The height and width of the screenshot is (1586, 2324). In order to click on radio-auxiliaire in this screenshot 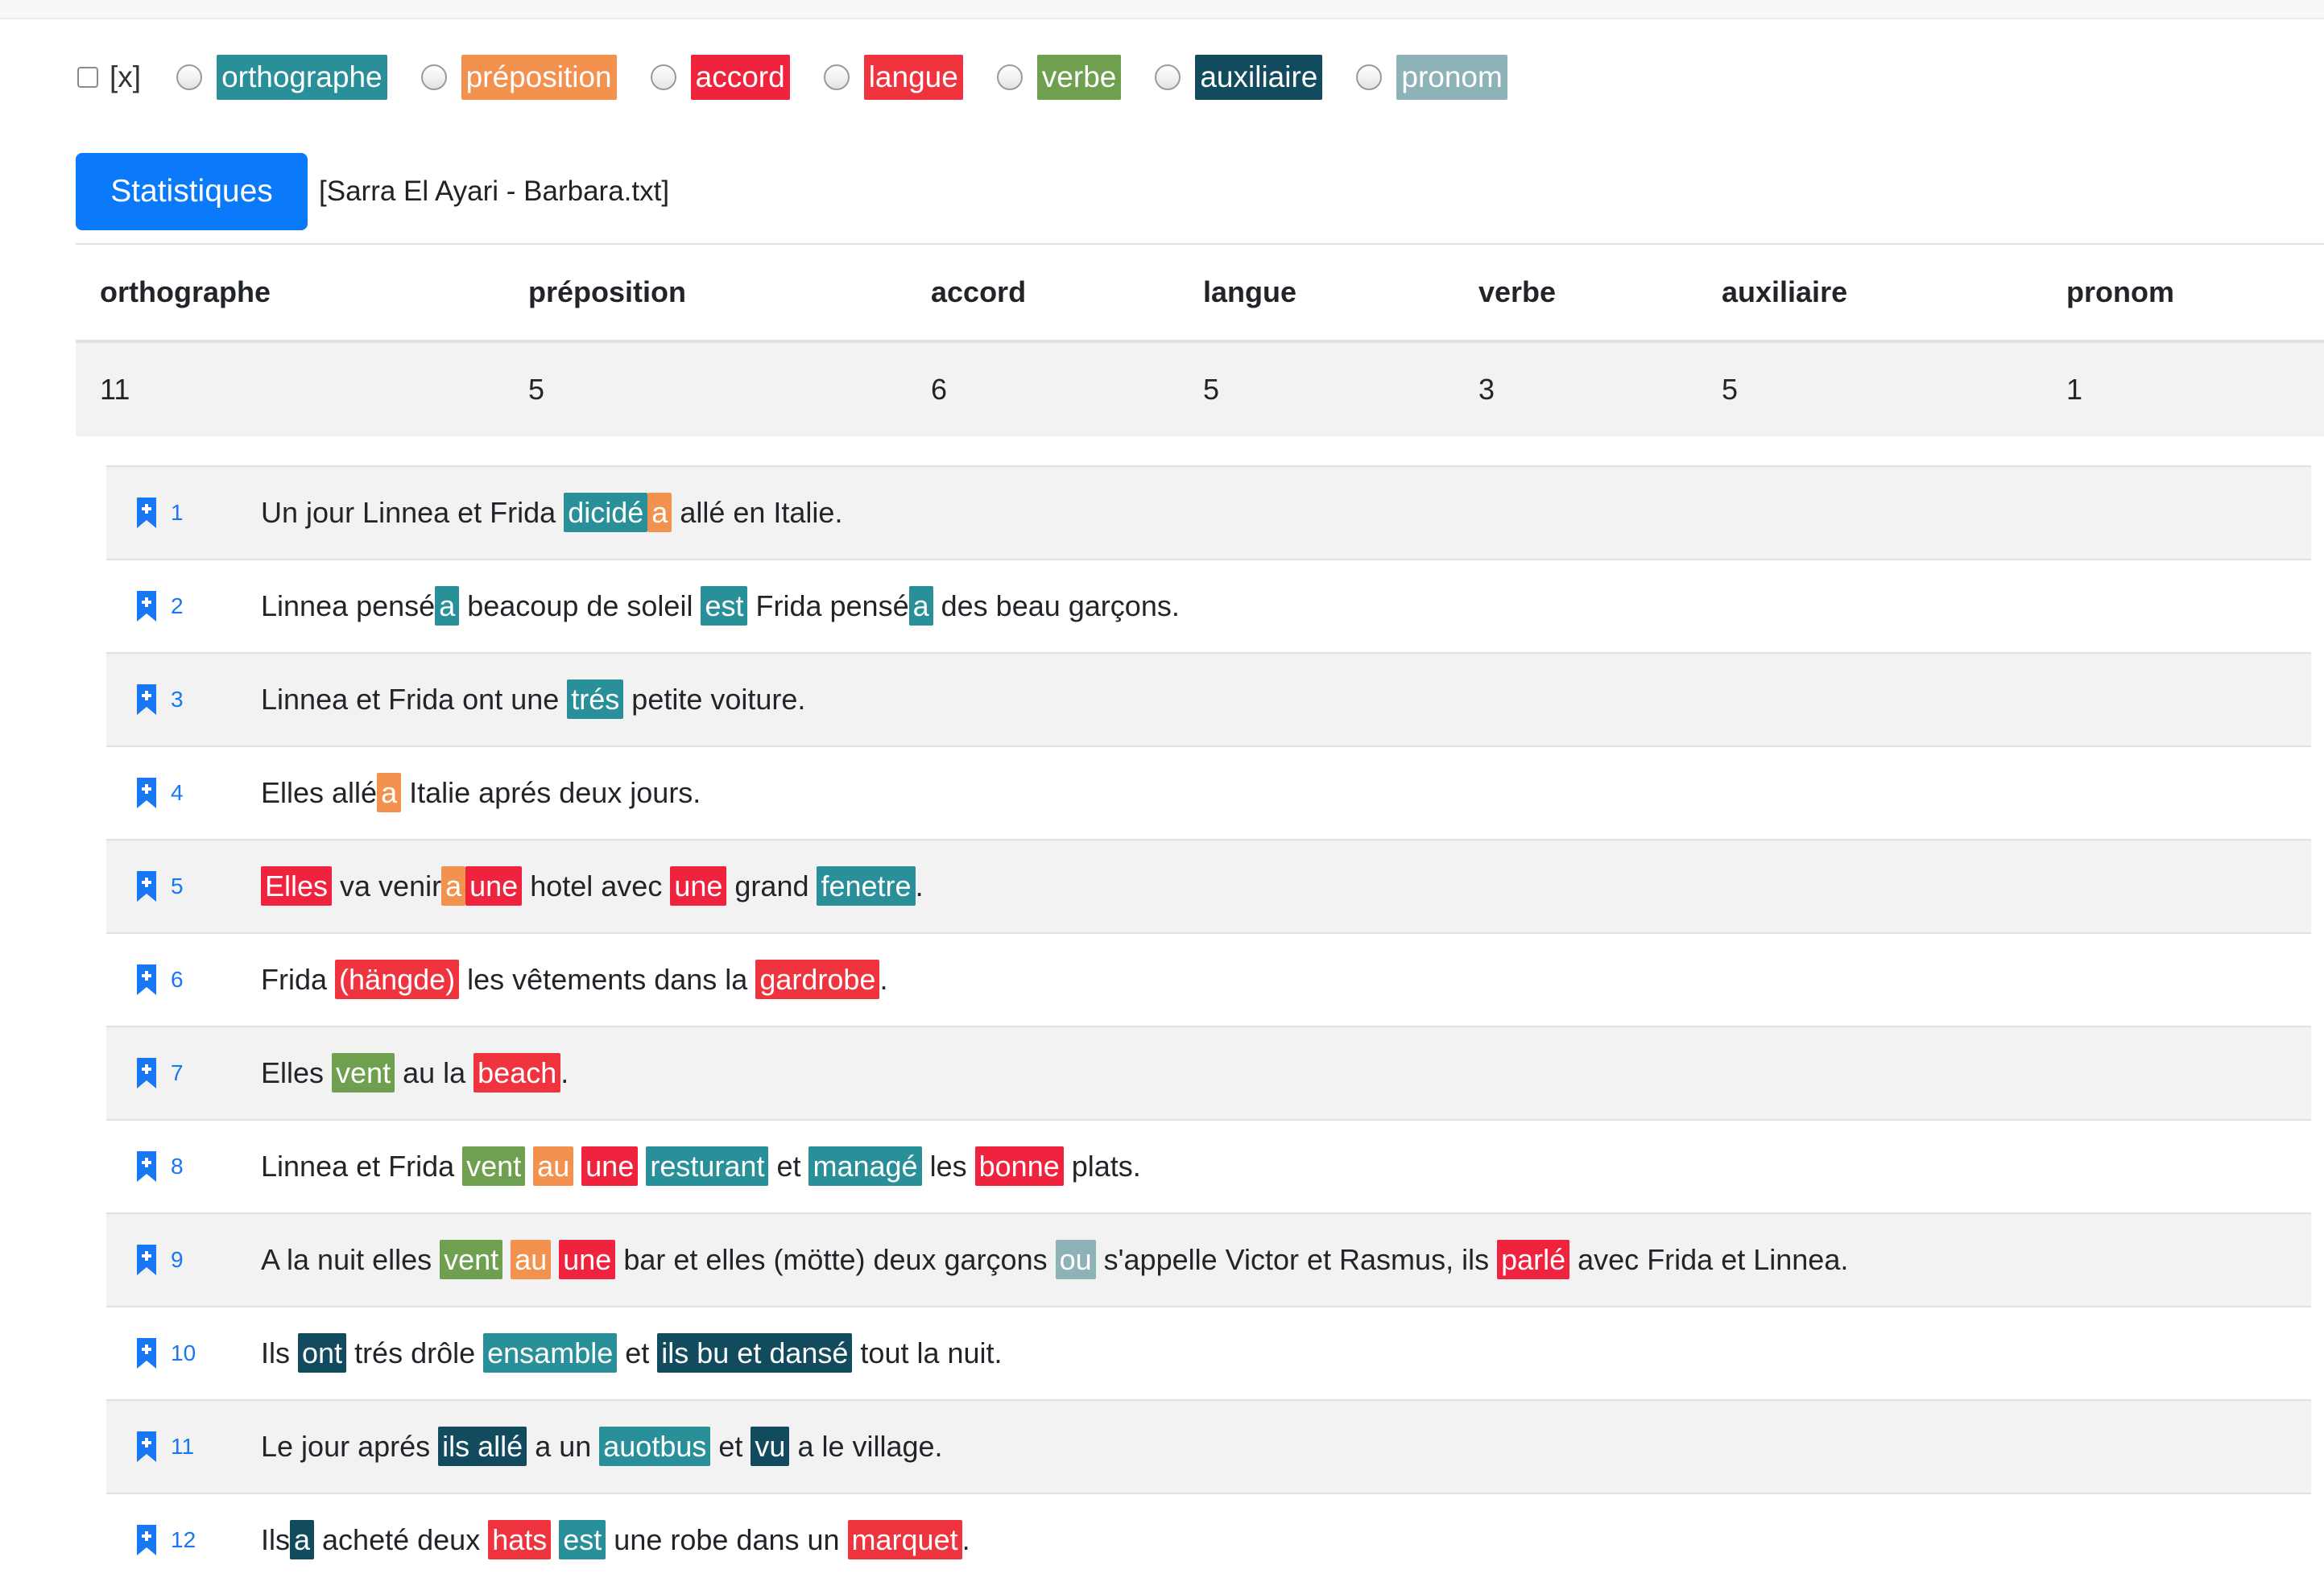, I will do `click(1168, 77)`.